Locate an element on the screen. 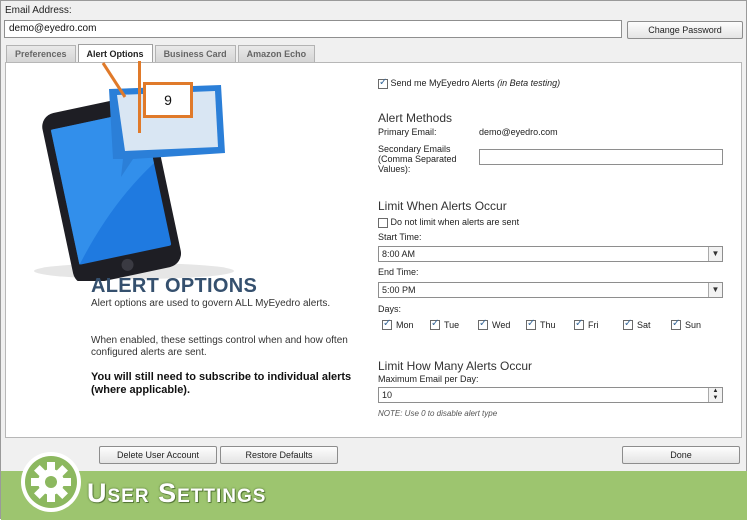 This screenshot has width=747, height=520. day-label: Fri is located at coordinates (593, 325).